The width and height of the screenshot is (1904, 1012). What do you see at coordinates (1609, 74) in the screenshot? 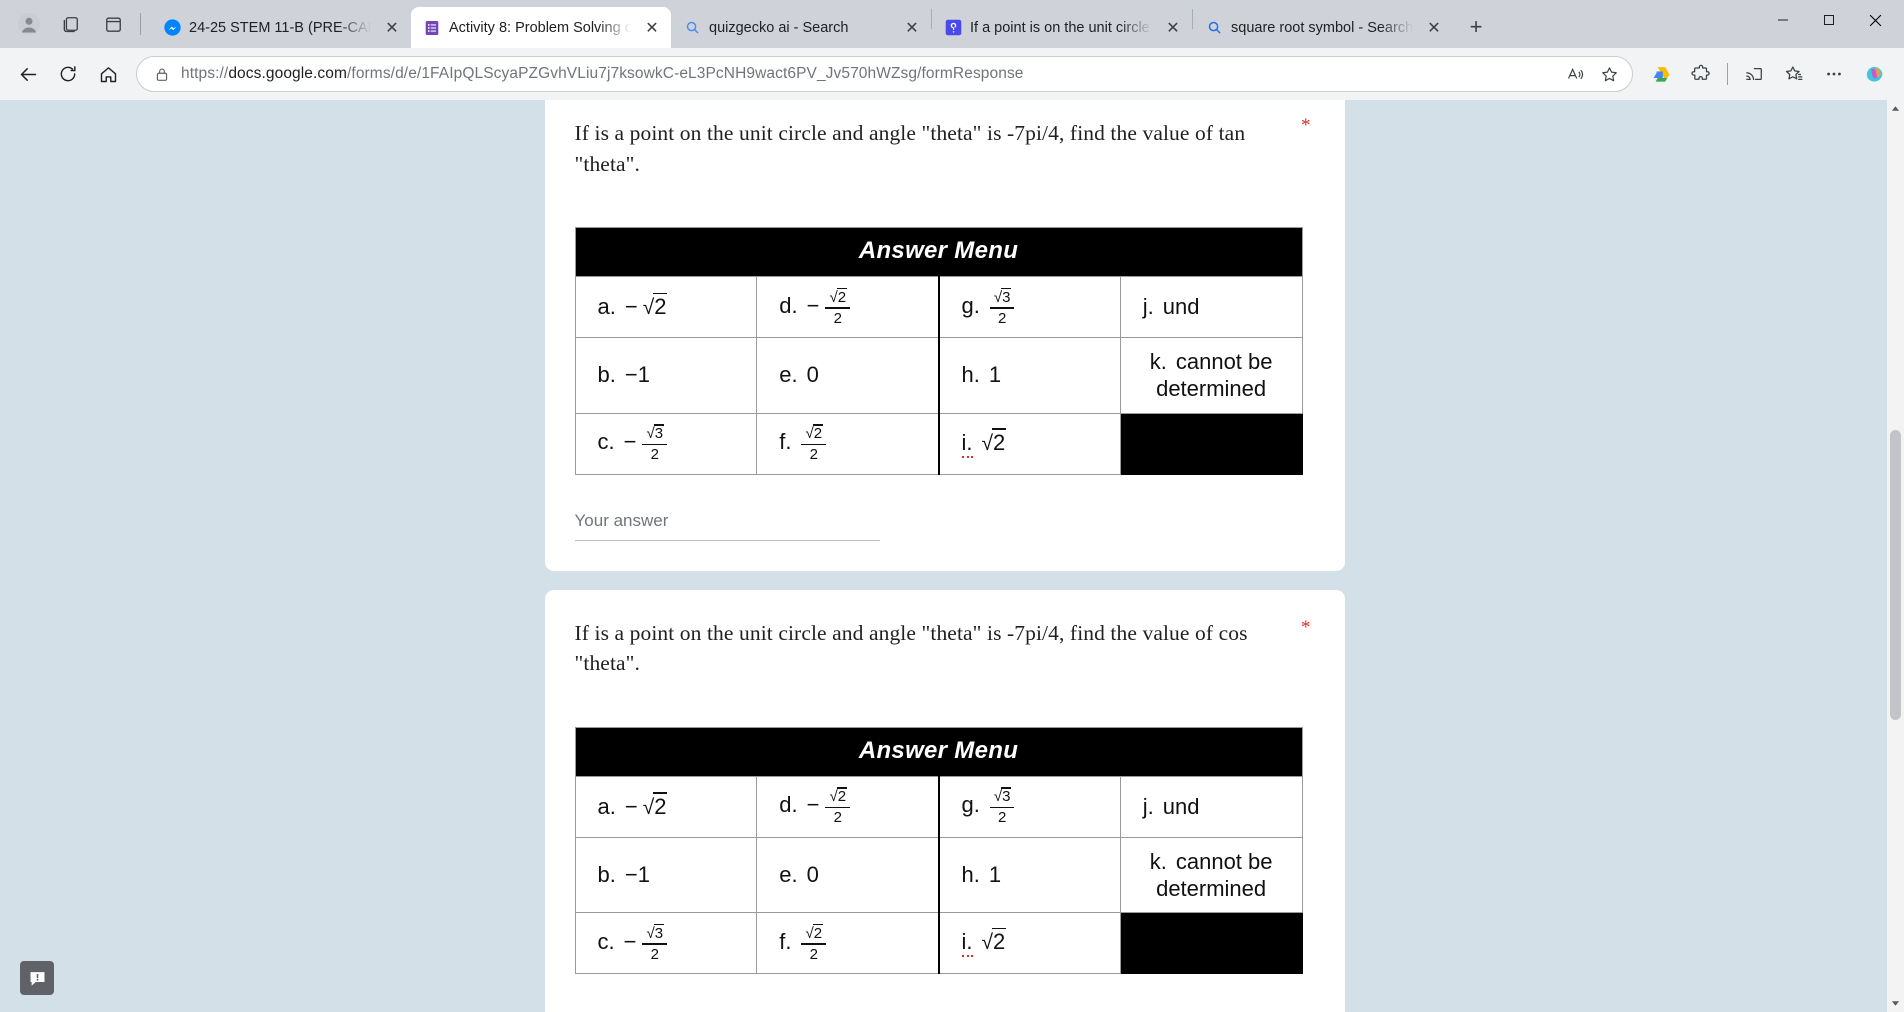
I see `star-outline-icon` at bounding box center [1609, 74].